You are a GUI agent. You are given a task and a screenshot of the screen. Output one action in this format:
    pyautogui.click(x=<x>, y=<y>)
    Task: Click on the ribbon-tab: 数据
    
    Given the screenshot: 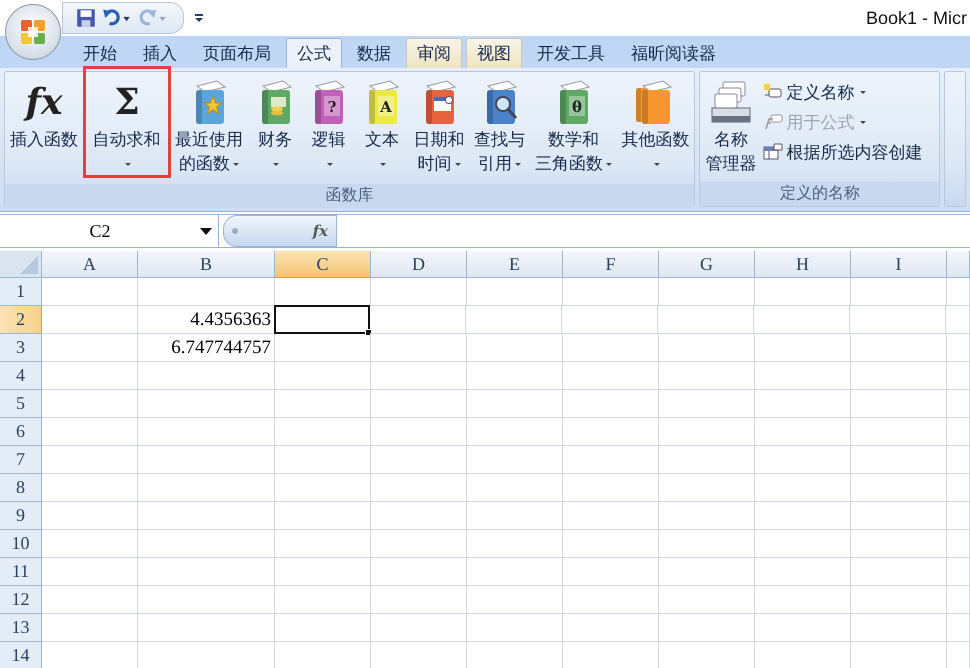 What is the action you would take?
    pyautogui.click(x=374, y=53)
    